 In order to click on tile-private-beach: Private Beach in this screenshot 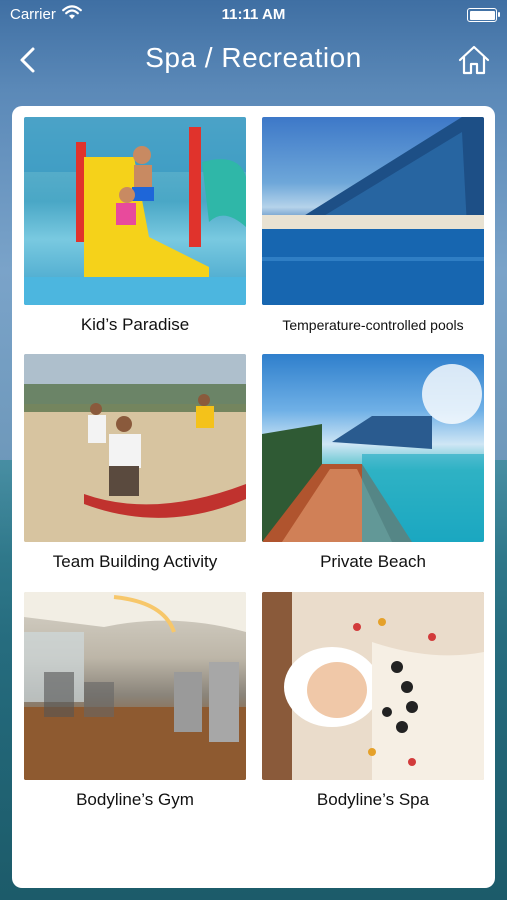, I will do `click(373, 463)`.